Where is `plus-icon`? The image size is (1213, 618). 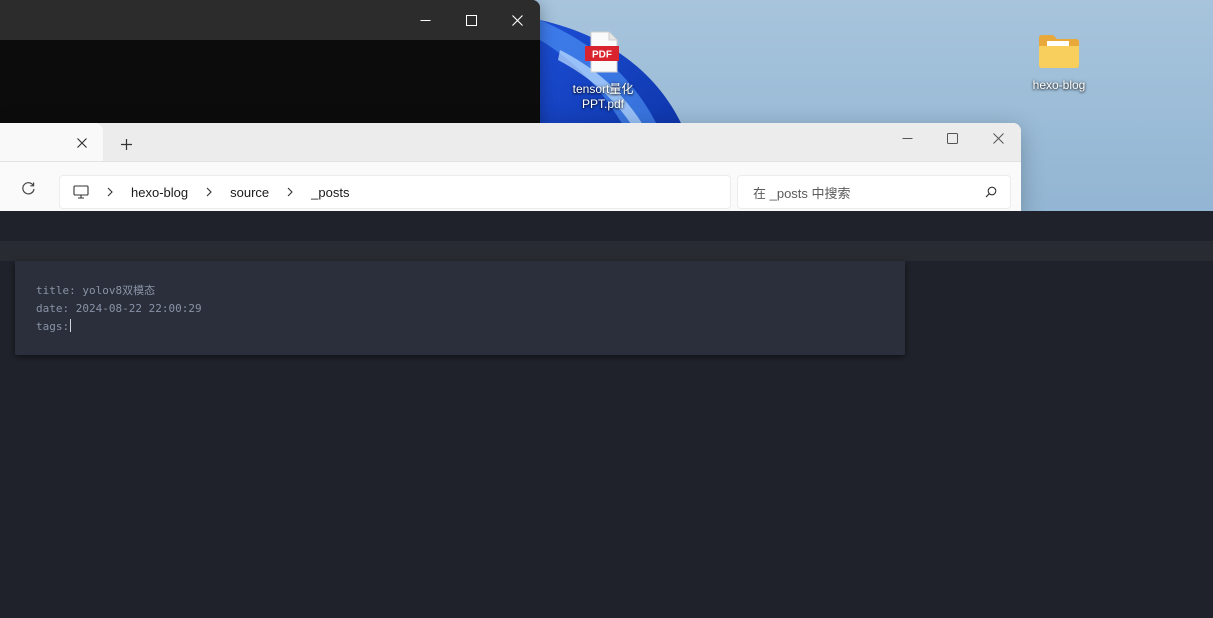 plus-icon is located at coordinates (126, 144).